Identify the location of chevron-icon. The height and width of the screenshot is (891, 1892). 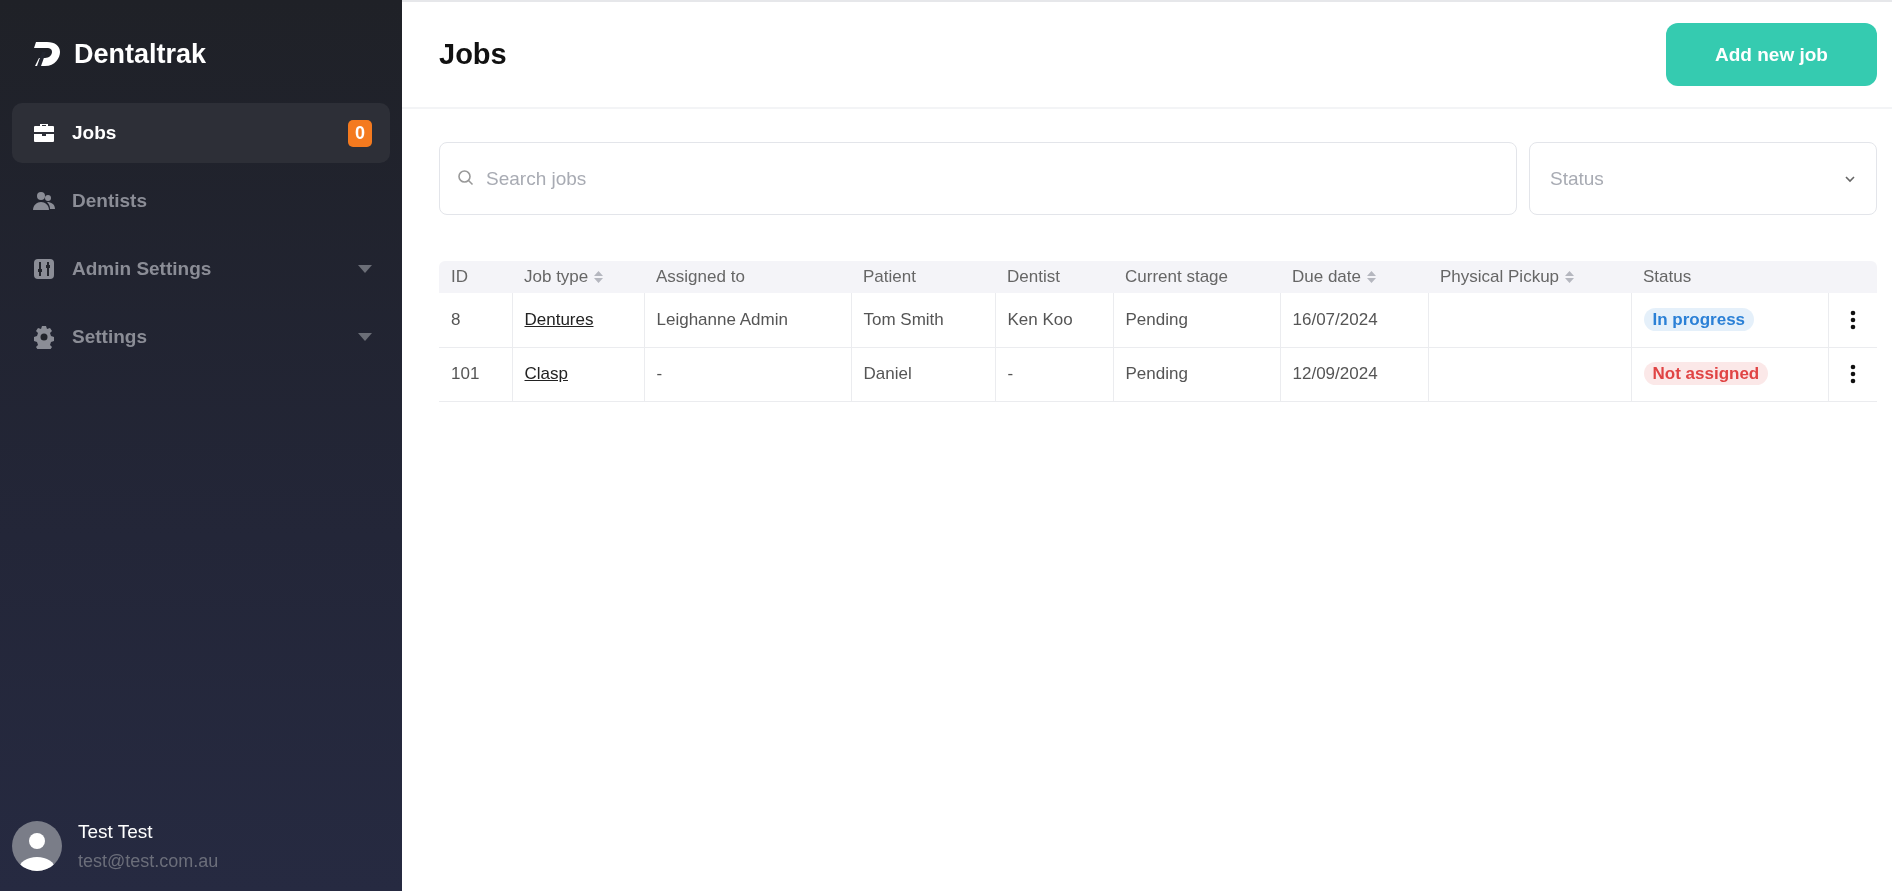
(1850, 178).